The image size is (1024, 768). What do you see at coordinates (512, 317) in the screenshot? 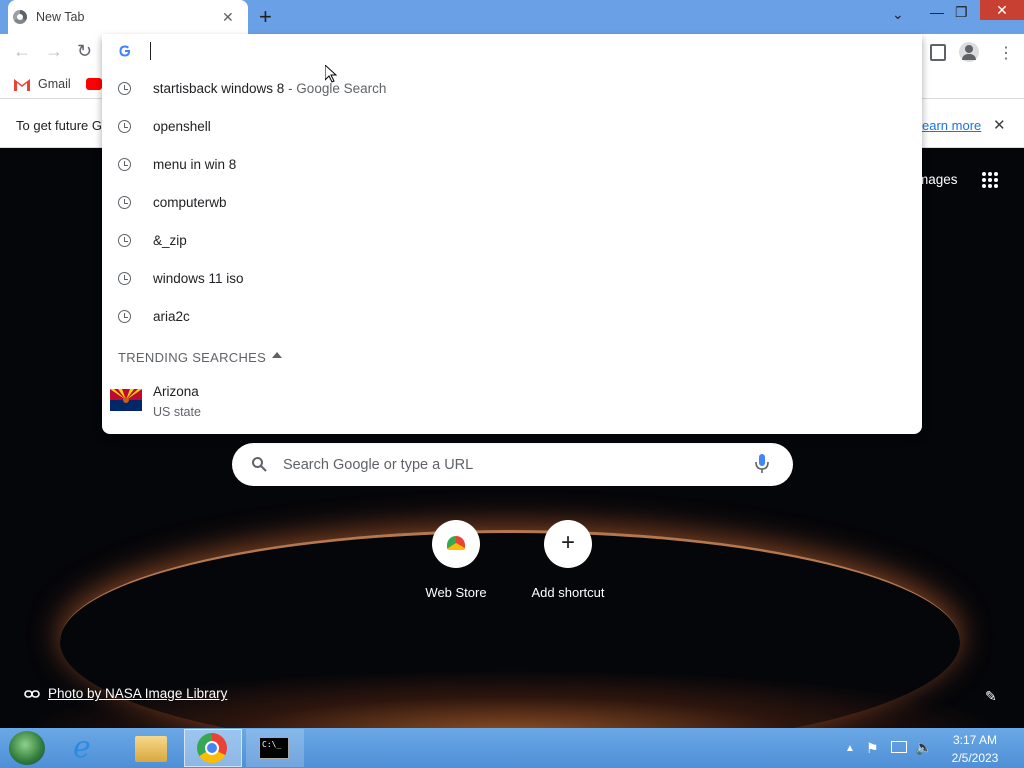
I see `suggestion-item: aria2c` at bounding box center [512, 317].